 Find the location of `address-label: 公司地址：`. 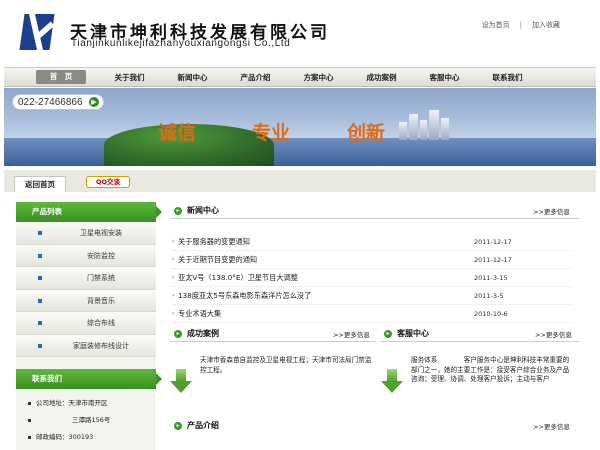

address-label: 公司地址： is located at coordinates (52, 403).